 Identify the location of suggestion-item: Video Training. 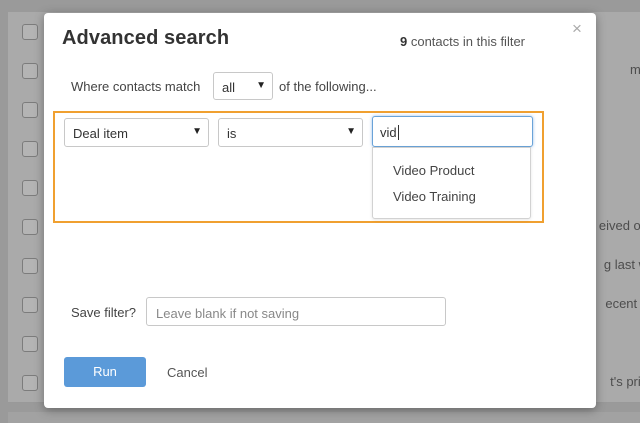
(434, 196).